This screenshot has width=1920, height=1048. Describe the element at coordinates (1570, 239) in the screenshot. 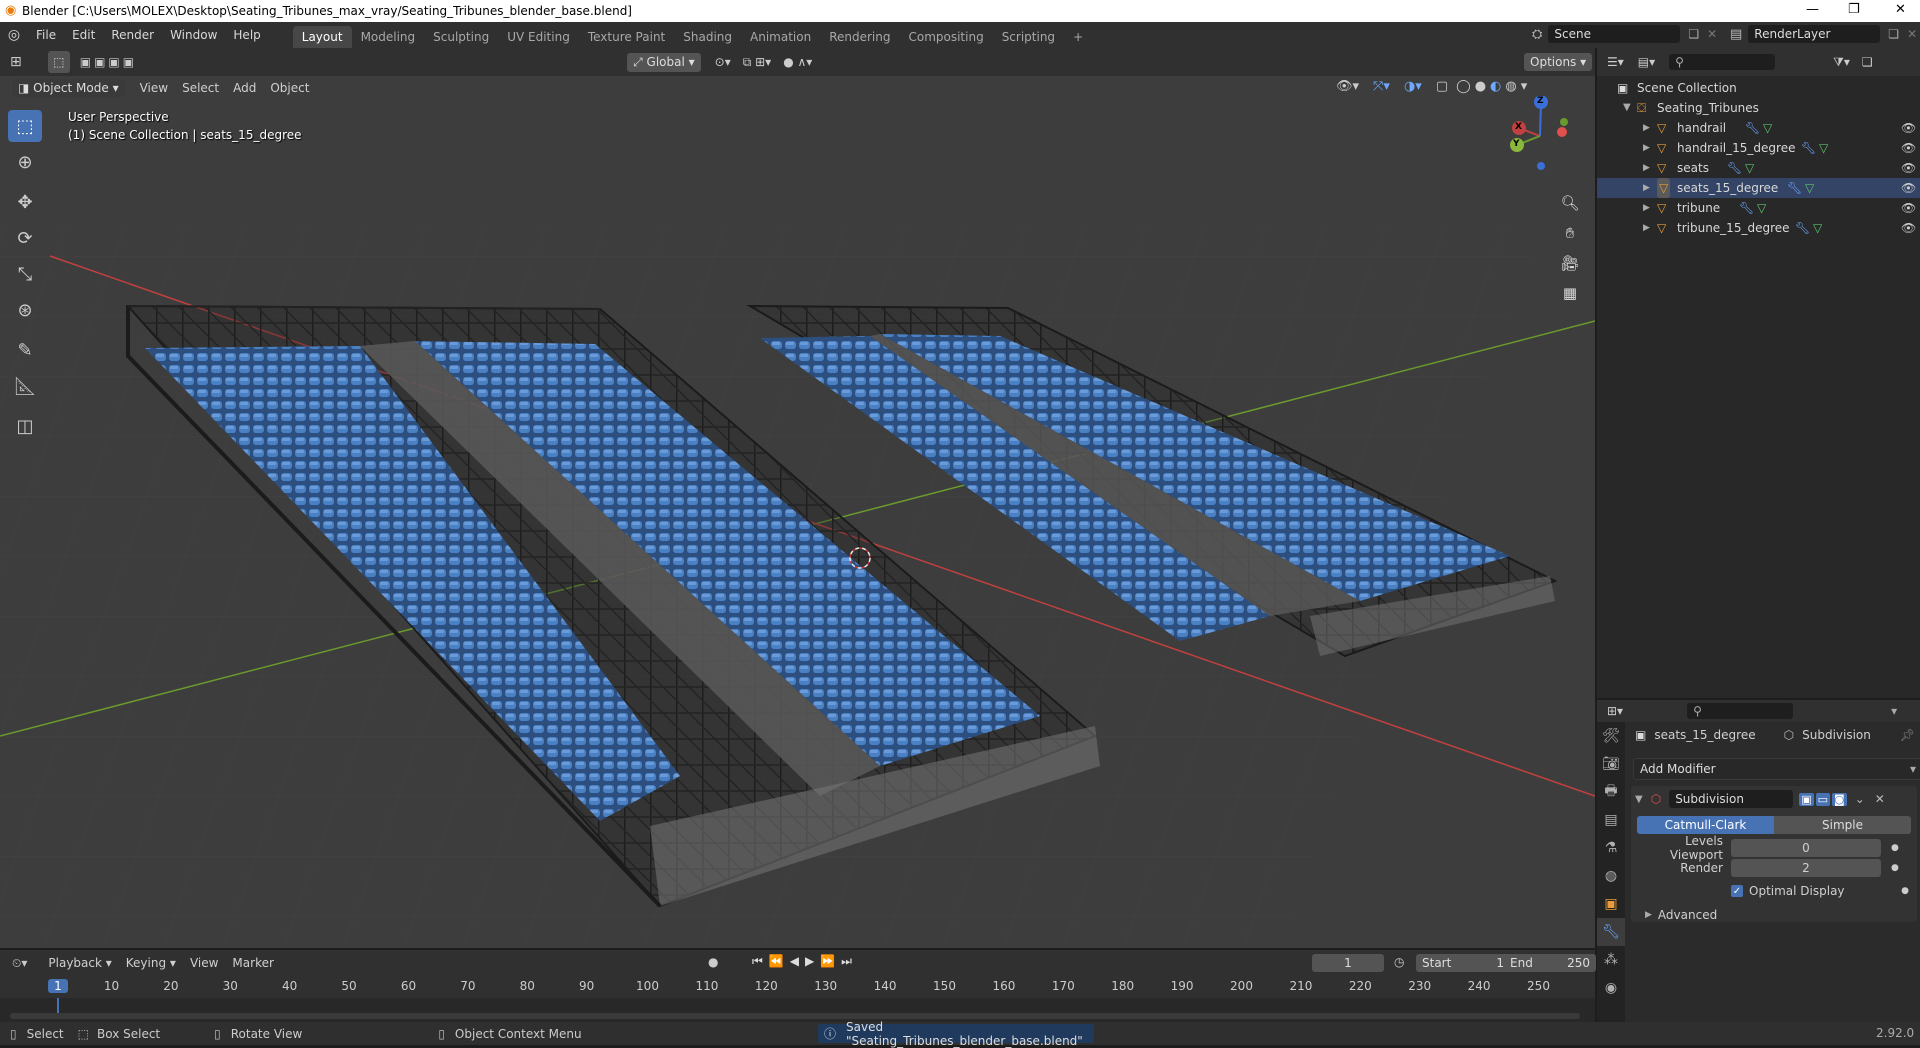

I see `pan-hand-icon: ✋︎` at that location.